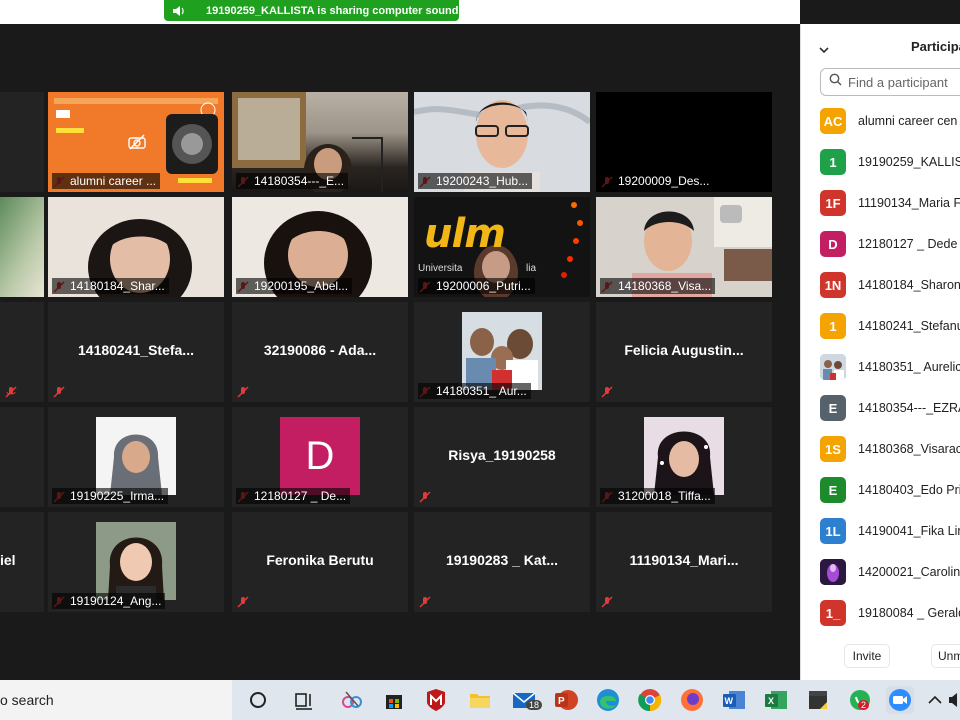 The width and height of the screenshot is (960, 720). What do you see at coordinates (908, 121) in the screenshot?
I see `participant-row-name: alumni career cen` at bounding box center [908, 121].